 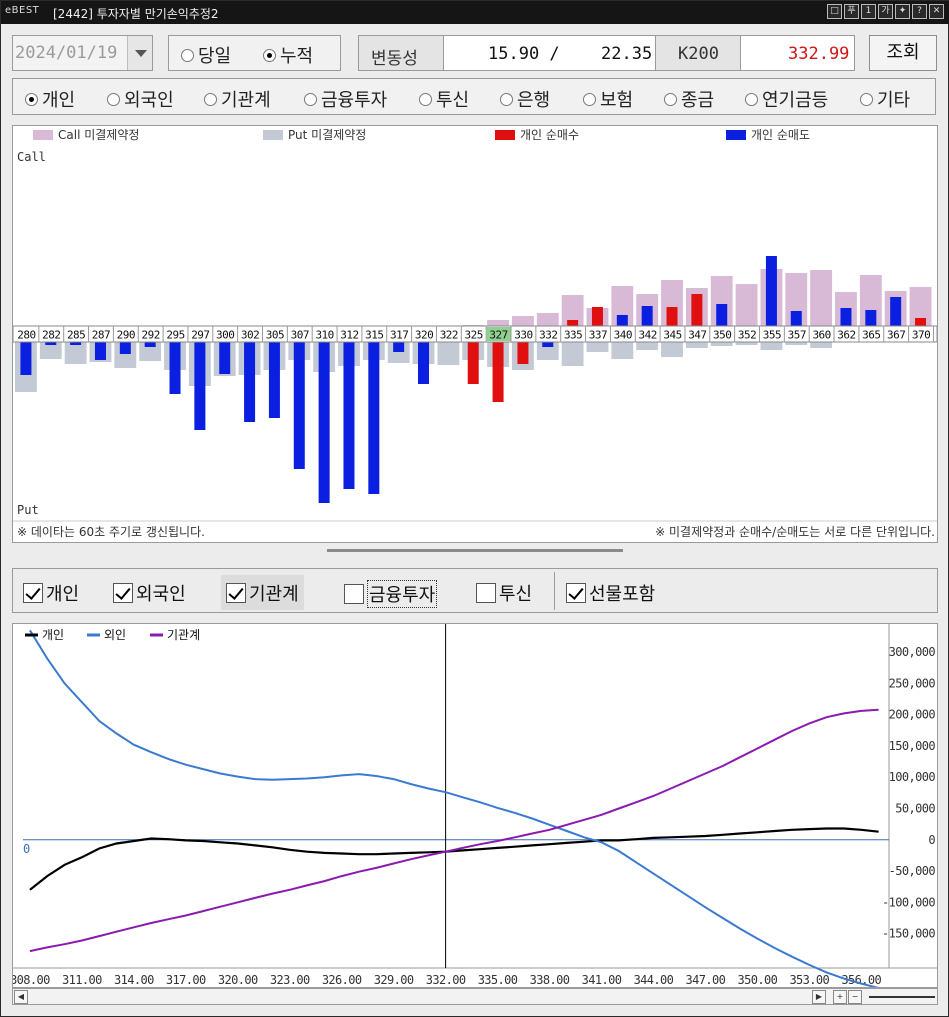 I want to click on restore-icon: □, so click(x=834, y=11).